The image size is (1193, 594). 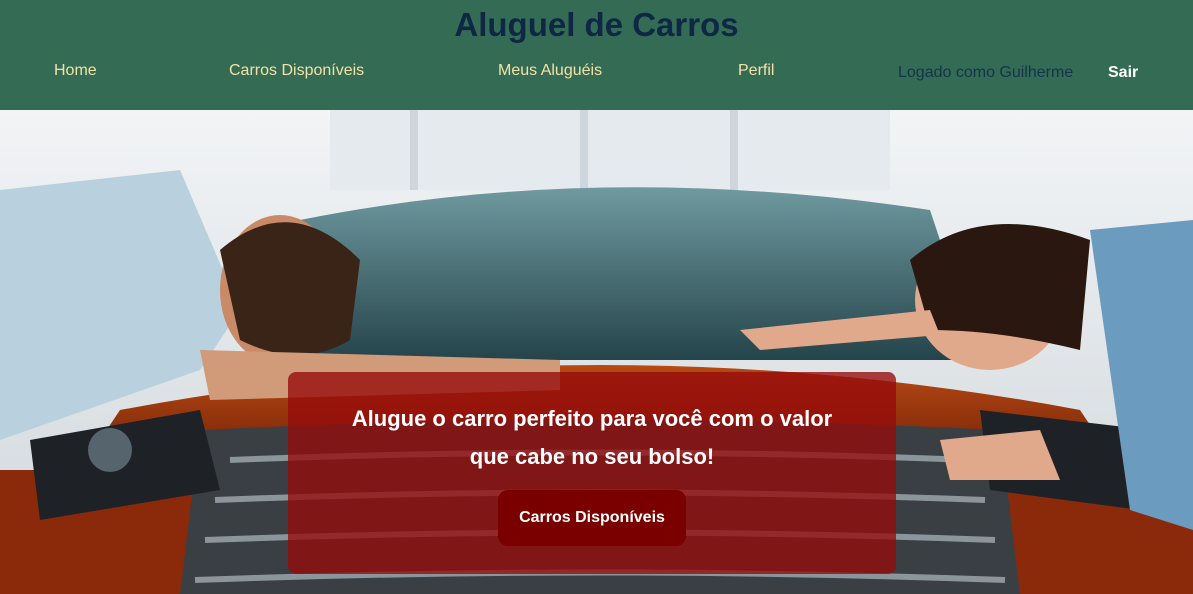 What do you see at coordinates (550, 71) in the screenshot?
I see `nav-meus-alugueis: Meus Aluguéis` at bounding box center [550, 71].